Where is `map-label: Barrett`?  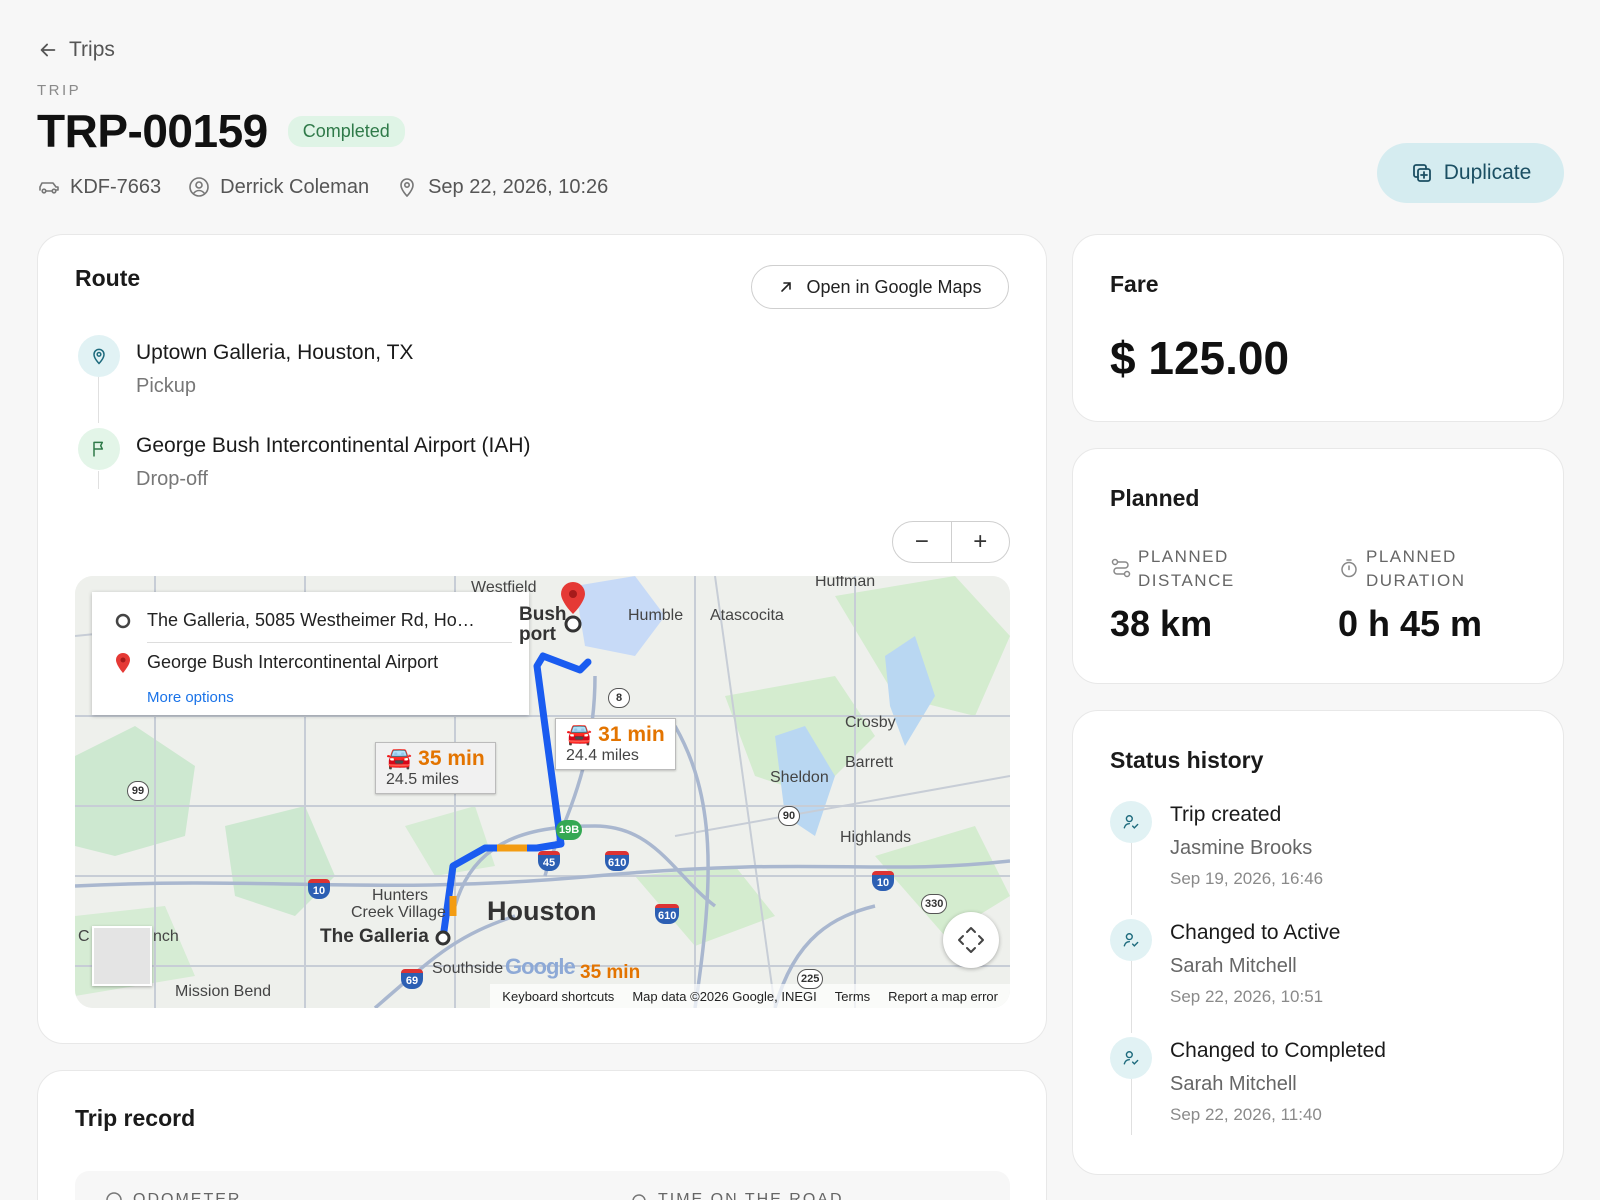 map-label: Barrett is located at coordinates (869, 762).